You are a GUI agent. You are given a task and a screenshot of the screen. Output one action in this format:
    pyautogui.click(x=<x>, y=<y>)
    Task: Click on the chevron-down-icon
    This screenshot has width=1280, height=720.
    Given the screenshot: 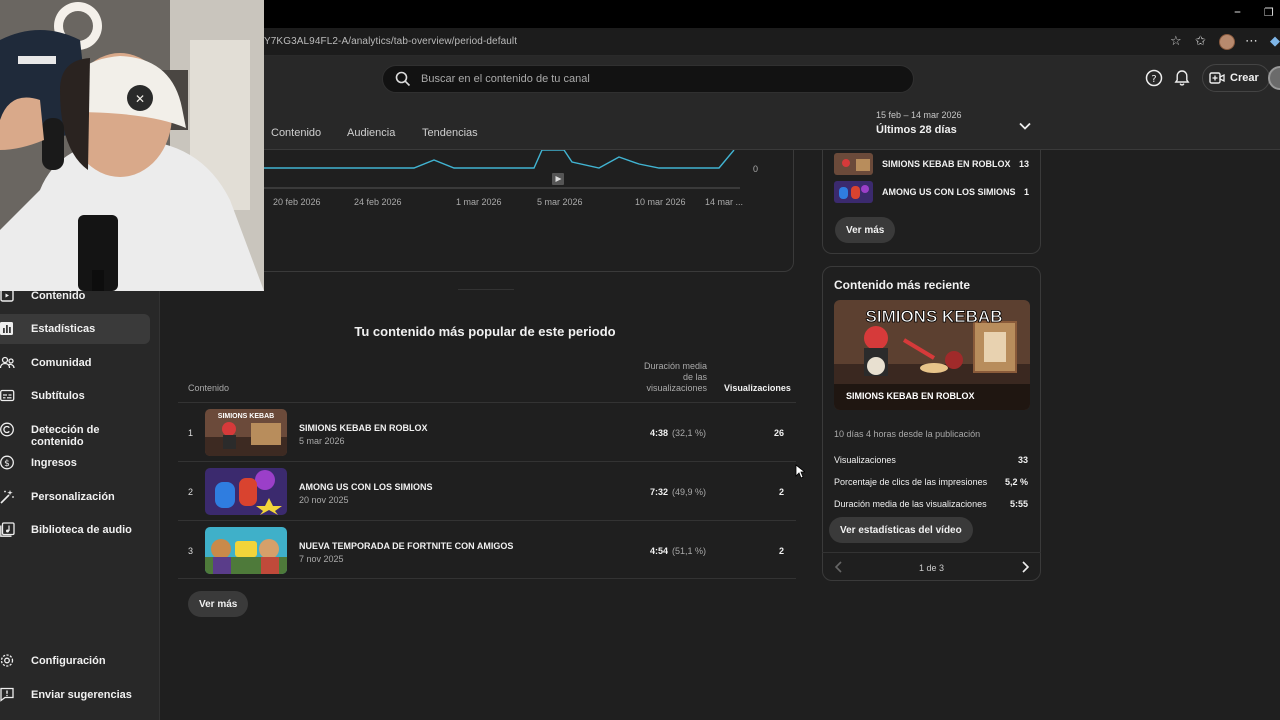 What is the action you would take?
    pyautogui.click(x=1025, y=126)
    